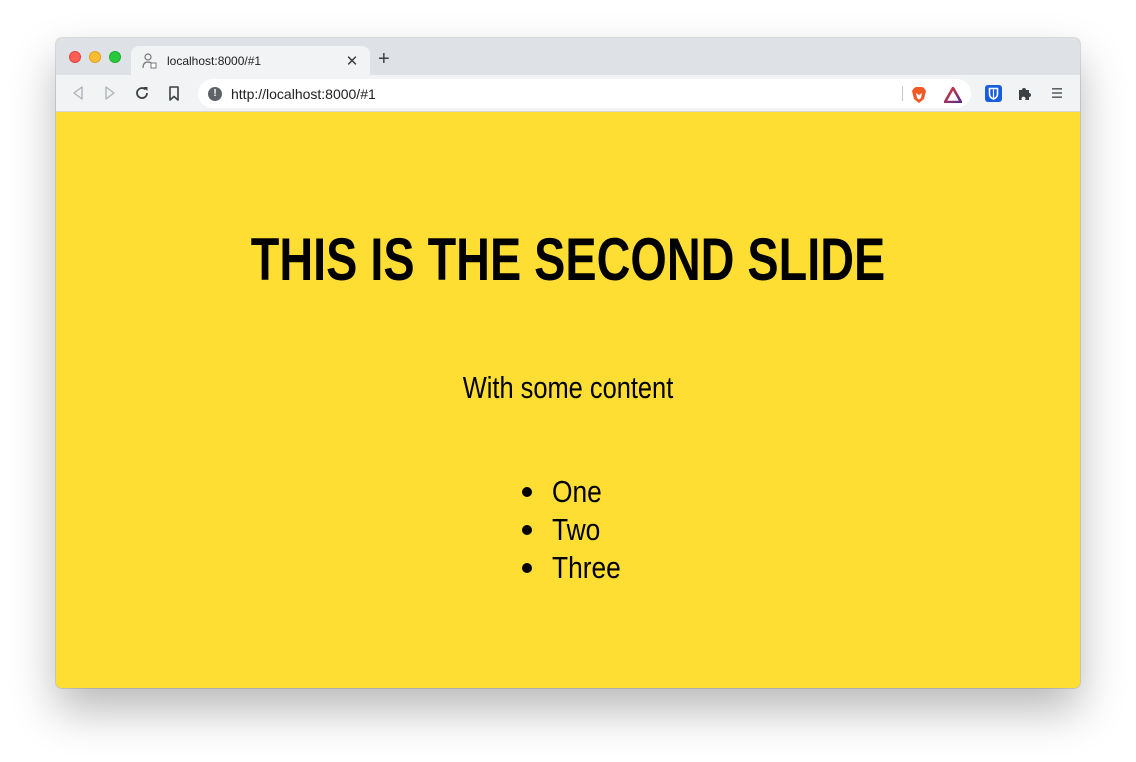 The height and width of the screenshot is (762, 1136). Describe the element at coordinates (568, 56) in the screenshot. I see `tab-strip: localhost:8000/#1 ✕ +` at that location.